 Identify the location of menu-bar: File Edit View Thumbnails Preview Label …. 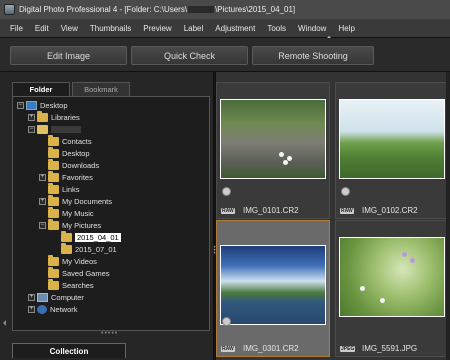
(225, 28).